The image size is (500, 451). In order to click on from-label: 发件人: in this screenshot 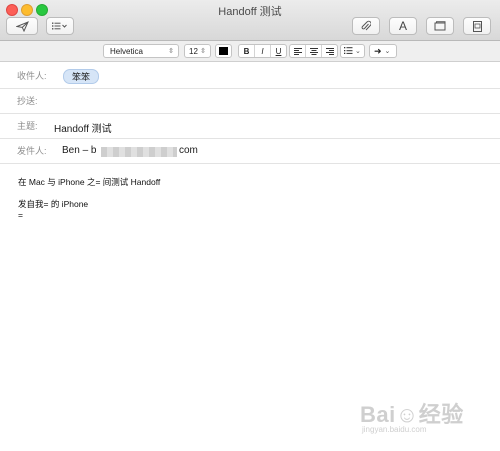, I will do `click(32, 151)`.